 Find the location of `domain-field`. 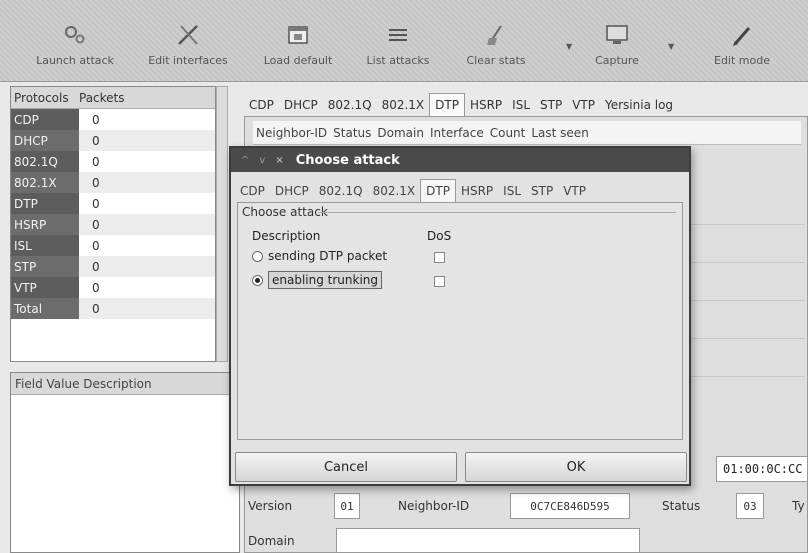

domain-field is located at coordinates (488, 540).